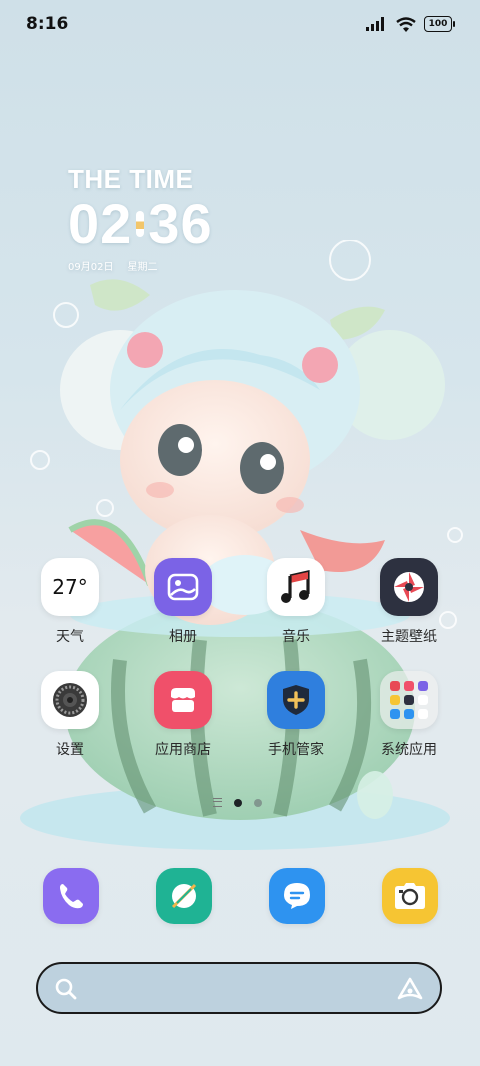 This screenshot has width=480, height=1066. Describe the element at coordinates (70, 700) in the screenshot. I see `settings-icon` at that location.